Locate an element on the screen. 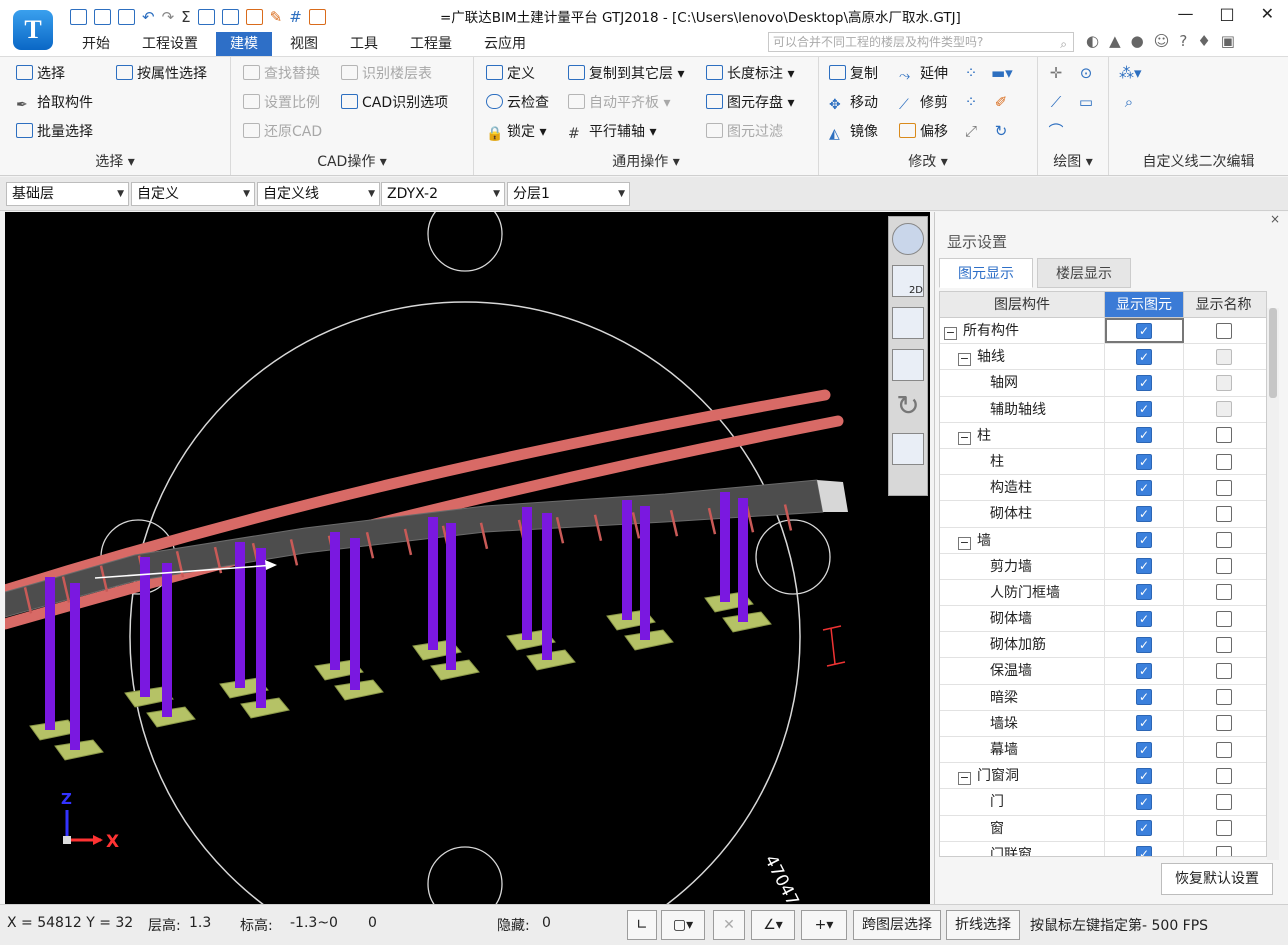 The height and width of the screenshot is (945, 1288). circle-icon: ⊙ is located at coordinates (1086, 73).